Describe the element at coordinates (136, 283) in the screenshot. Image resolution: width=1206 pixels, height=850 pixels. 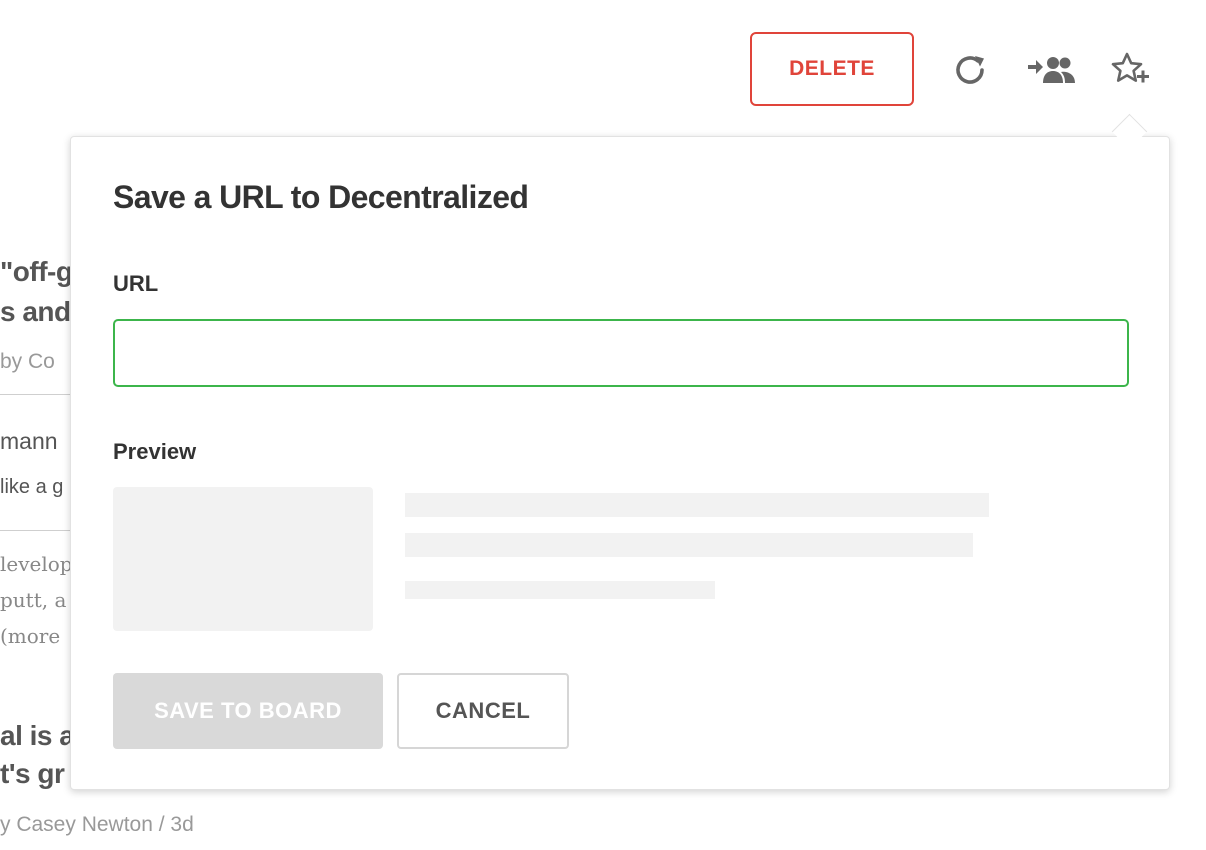
I see `url-label: URL` at that location.